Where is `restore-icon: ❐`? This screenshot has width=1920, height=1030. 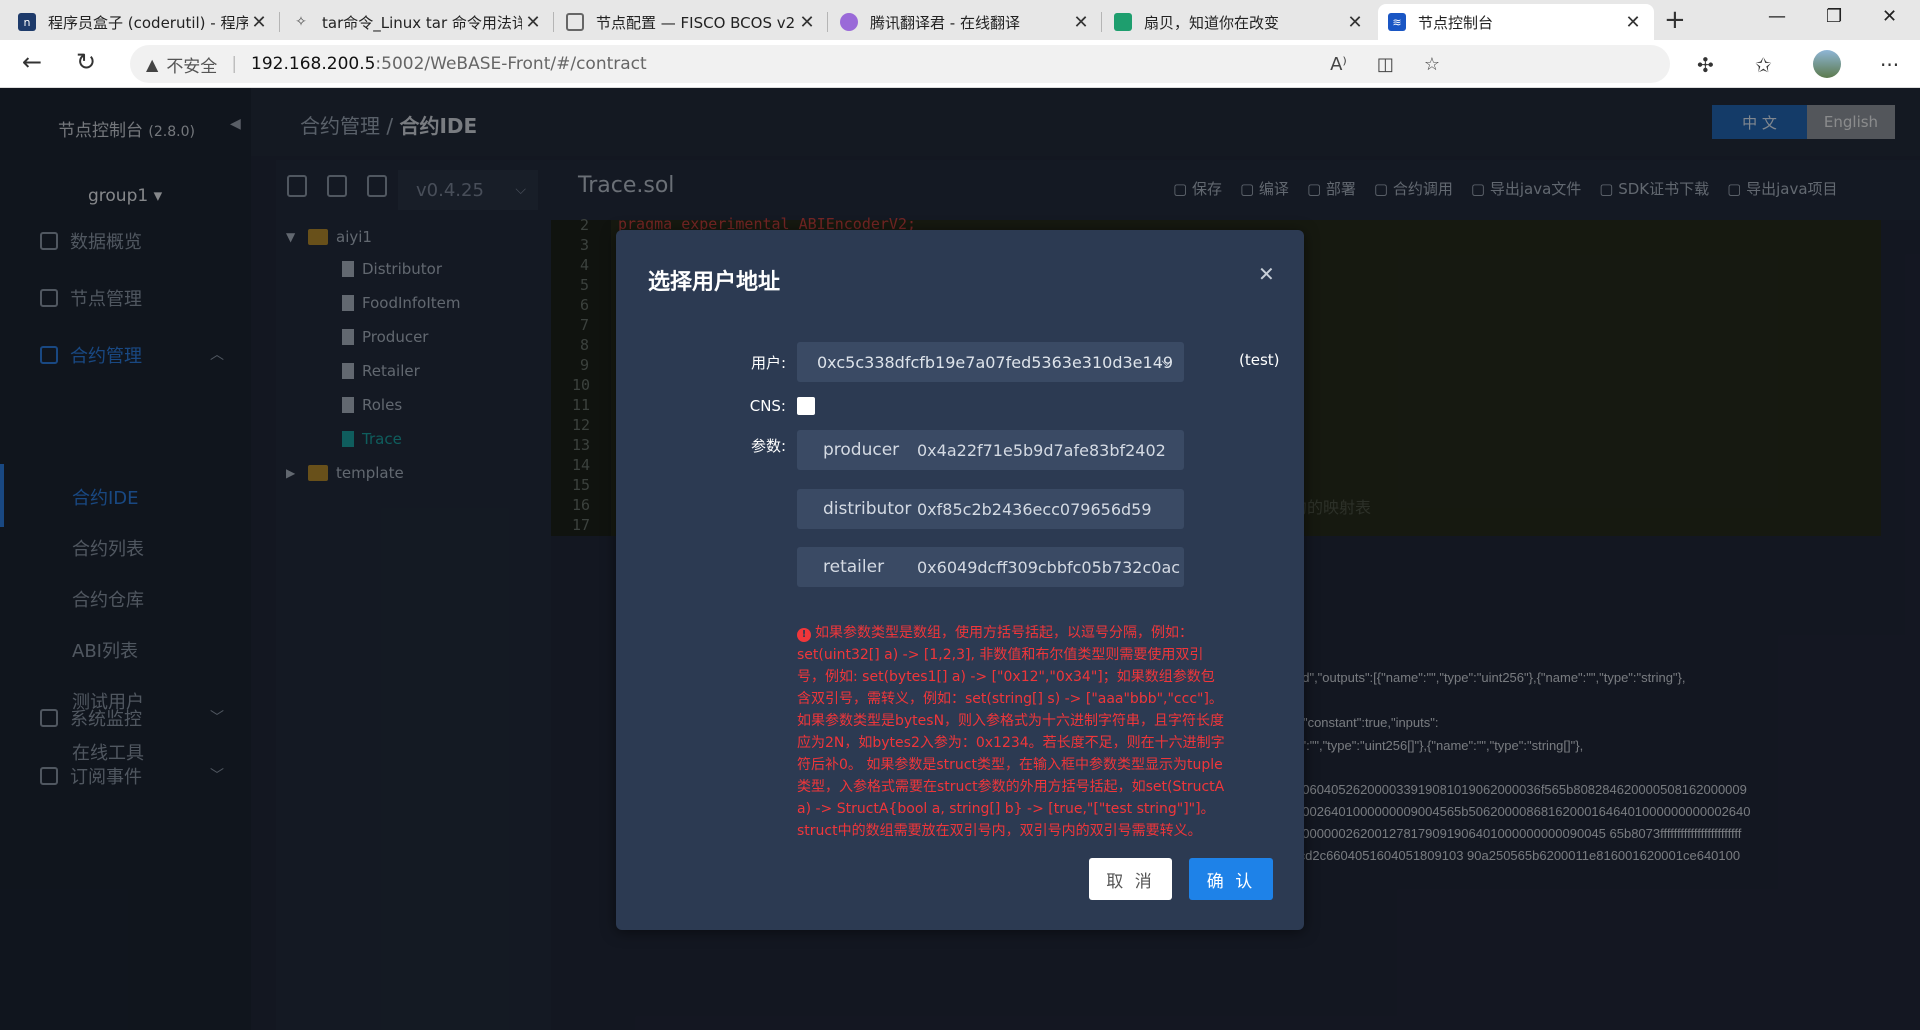 restore-icon: ❐ is located at coordinates (1834, 16).